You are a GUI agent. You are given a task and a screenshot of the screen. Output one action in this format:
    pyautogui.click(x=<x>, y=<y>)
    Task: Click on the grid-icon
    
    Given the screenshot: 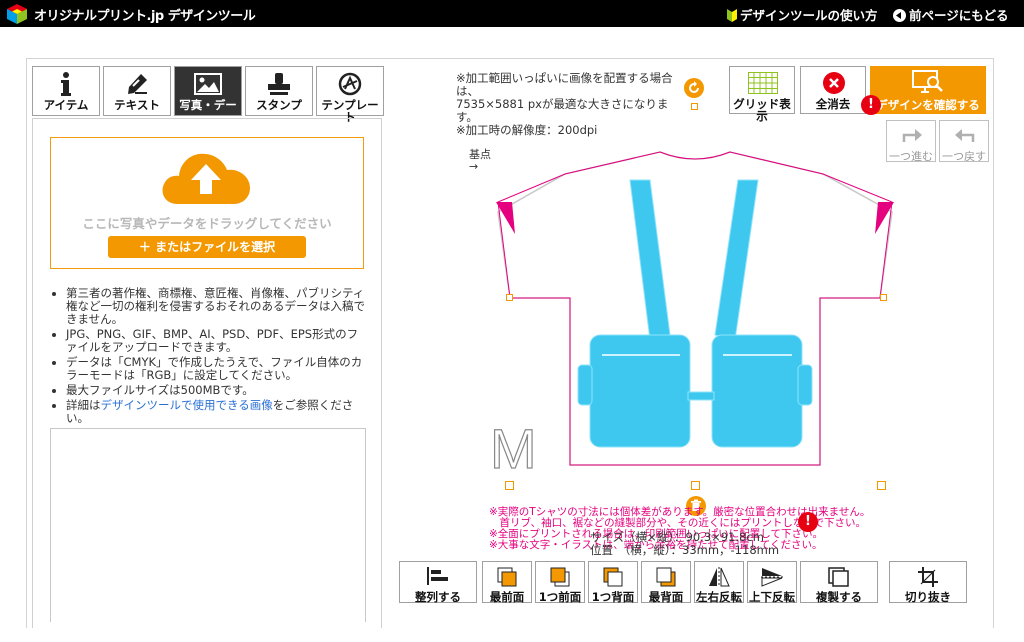 What is the action you would take?
    pyautogui.click(x=763, y=83)
    